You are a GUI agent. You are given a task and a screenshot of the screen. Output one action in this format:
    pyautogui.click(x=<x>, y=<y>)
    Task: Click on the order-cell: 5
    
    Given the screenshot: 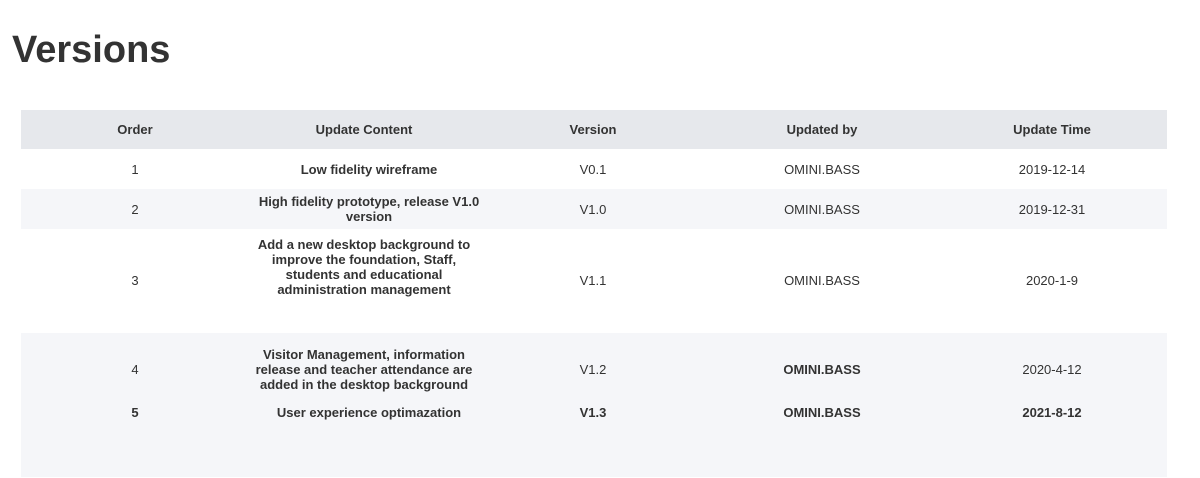 What is the action you would take?
    pyautogui.click(x=135, y=412)
    